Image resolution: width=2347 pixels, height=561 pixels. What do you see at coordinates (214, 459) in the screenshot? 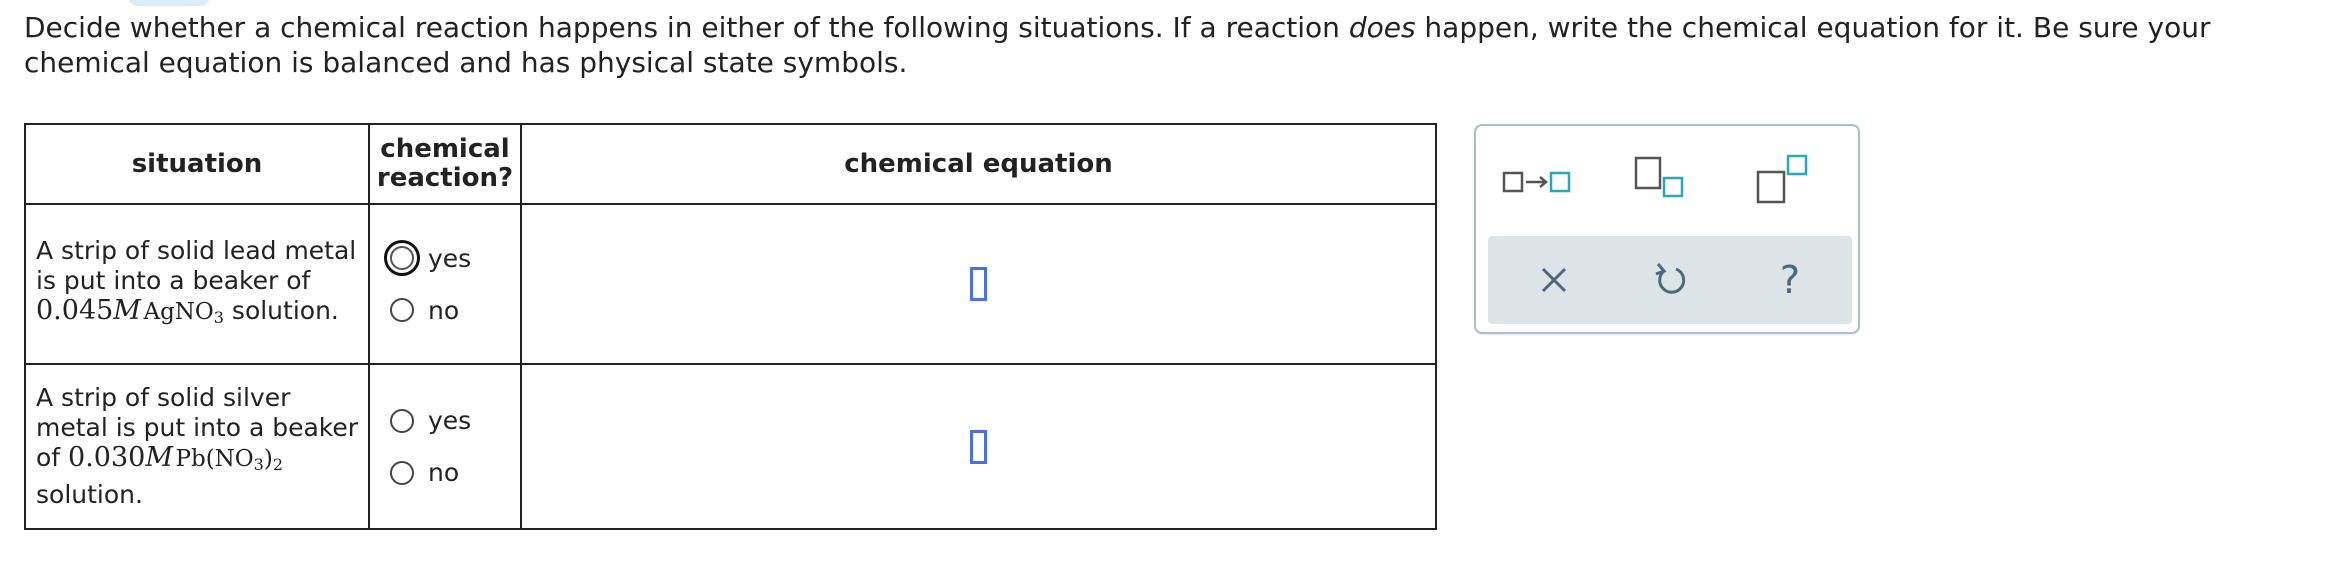
I see `formula-pbno32-base: Pb(NO` at bounding box center [214, 459].